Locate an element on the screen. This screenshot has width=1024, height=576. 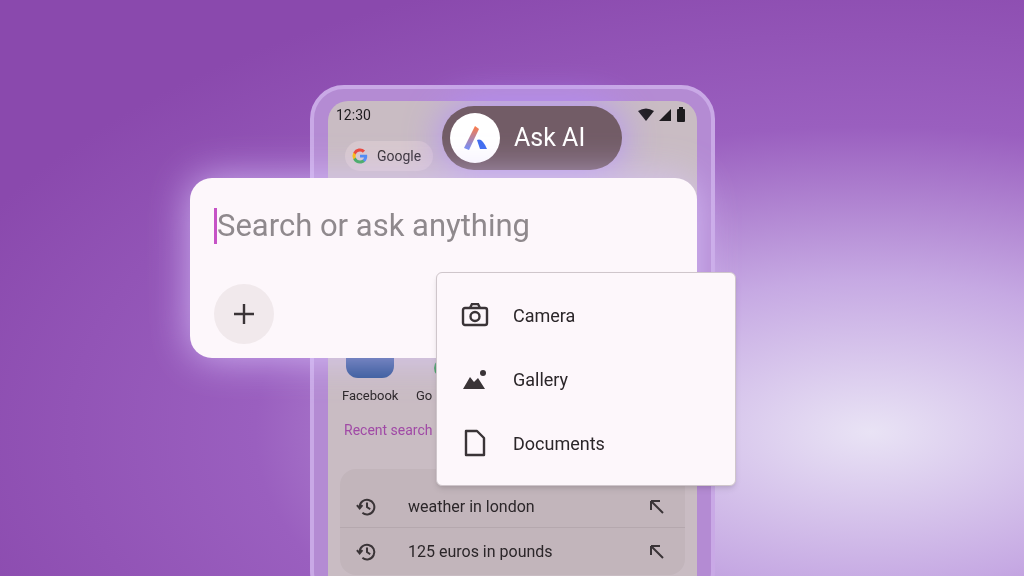
app-icon is located at coordinates (370, 368).